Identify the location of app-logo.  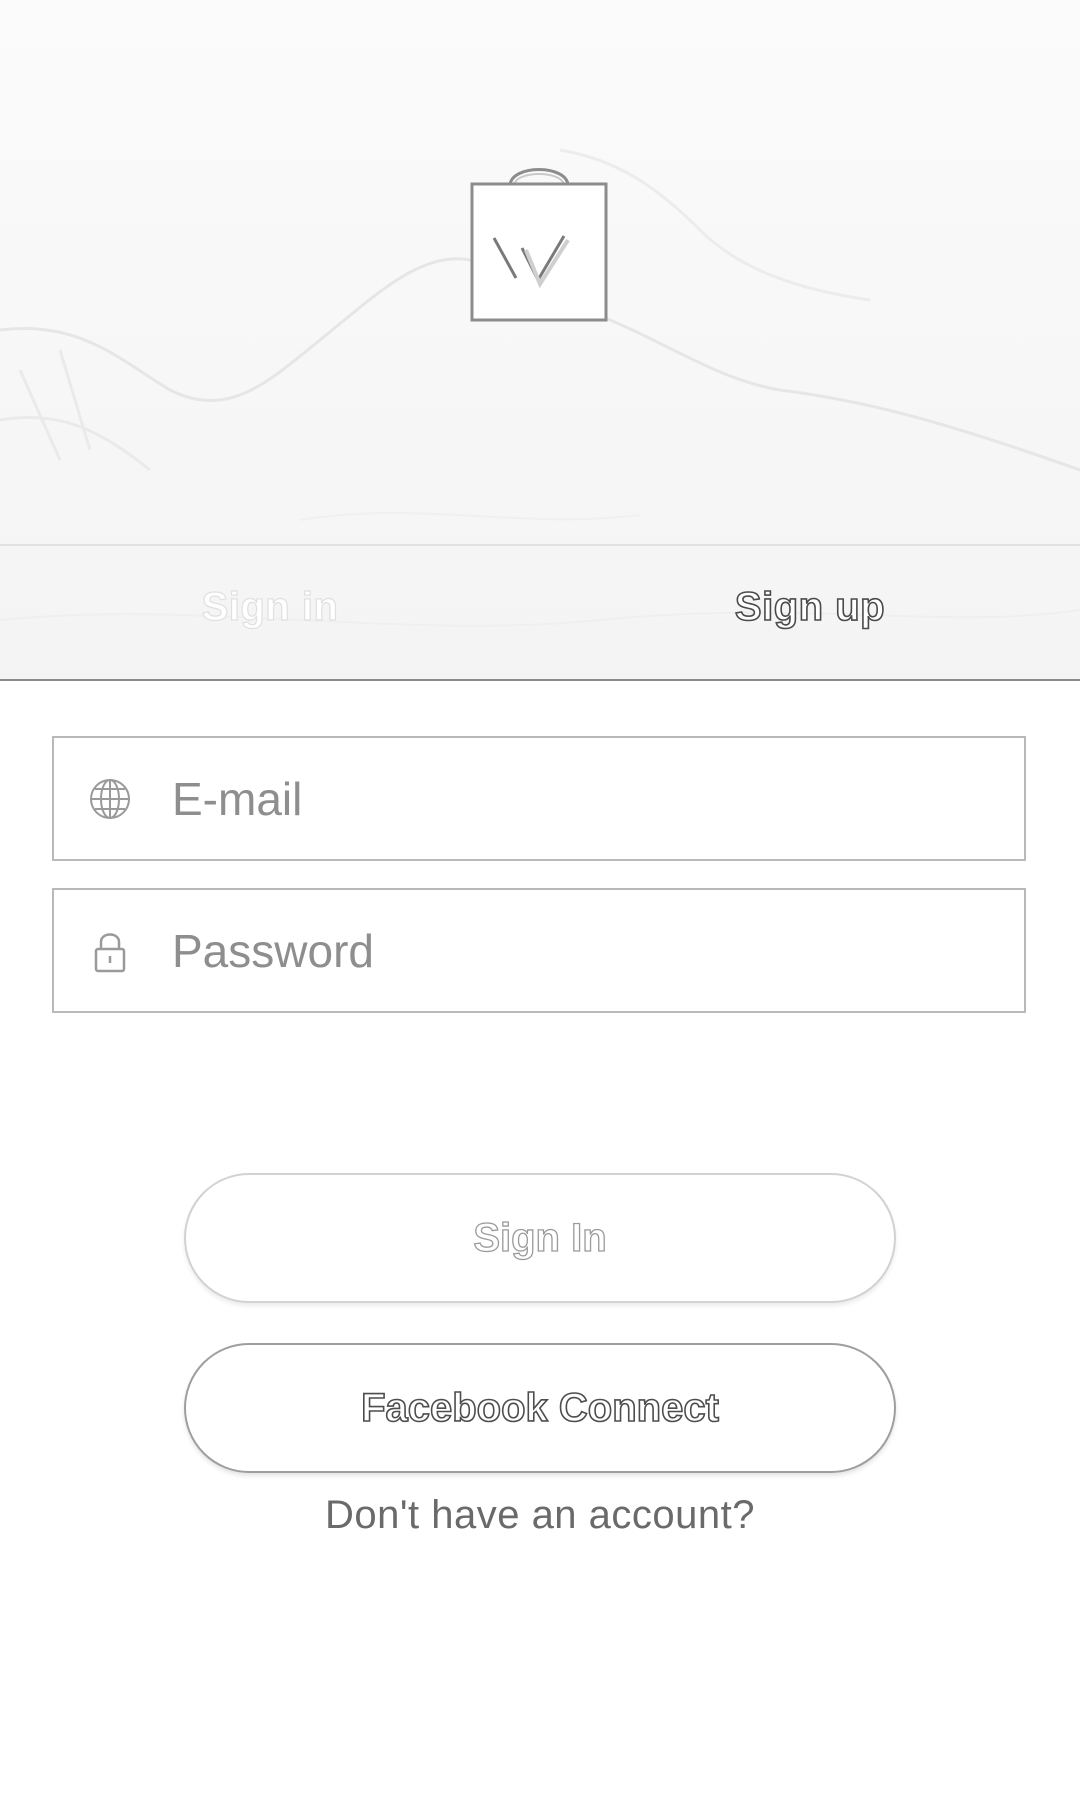
(539, 241).